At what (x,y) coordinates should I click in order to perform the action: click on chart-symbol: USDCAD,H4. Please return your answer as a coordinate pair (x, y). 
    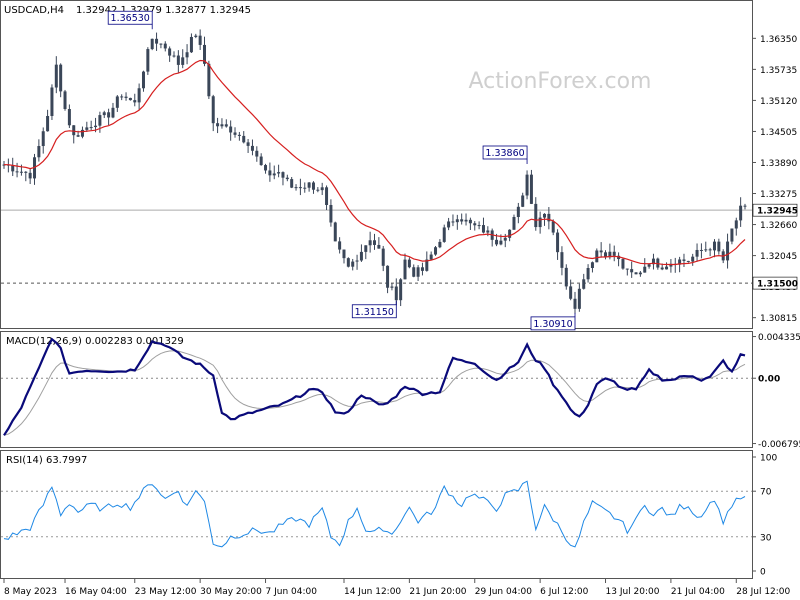
    Looking at the image, I should click on (34, 10).